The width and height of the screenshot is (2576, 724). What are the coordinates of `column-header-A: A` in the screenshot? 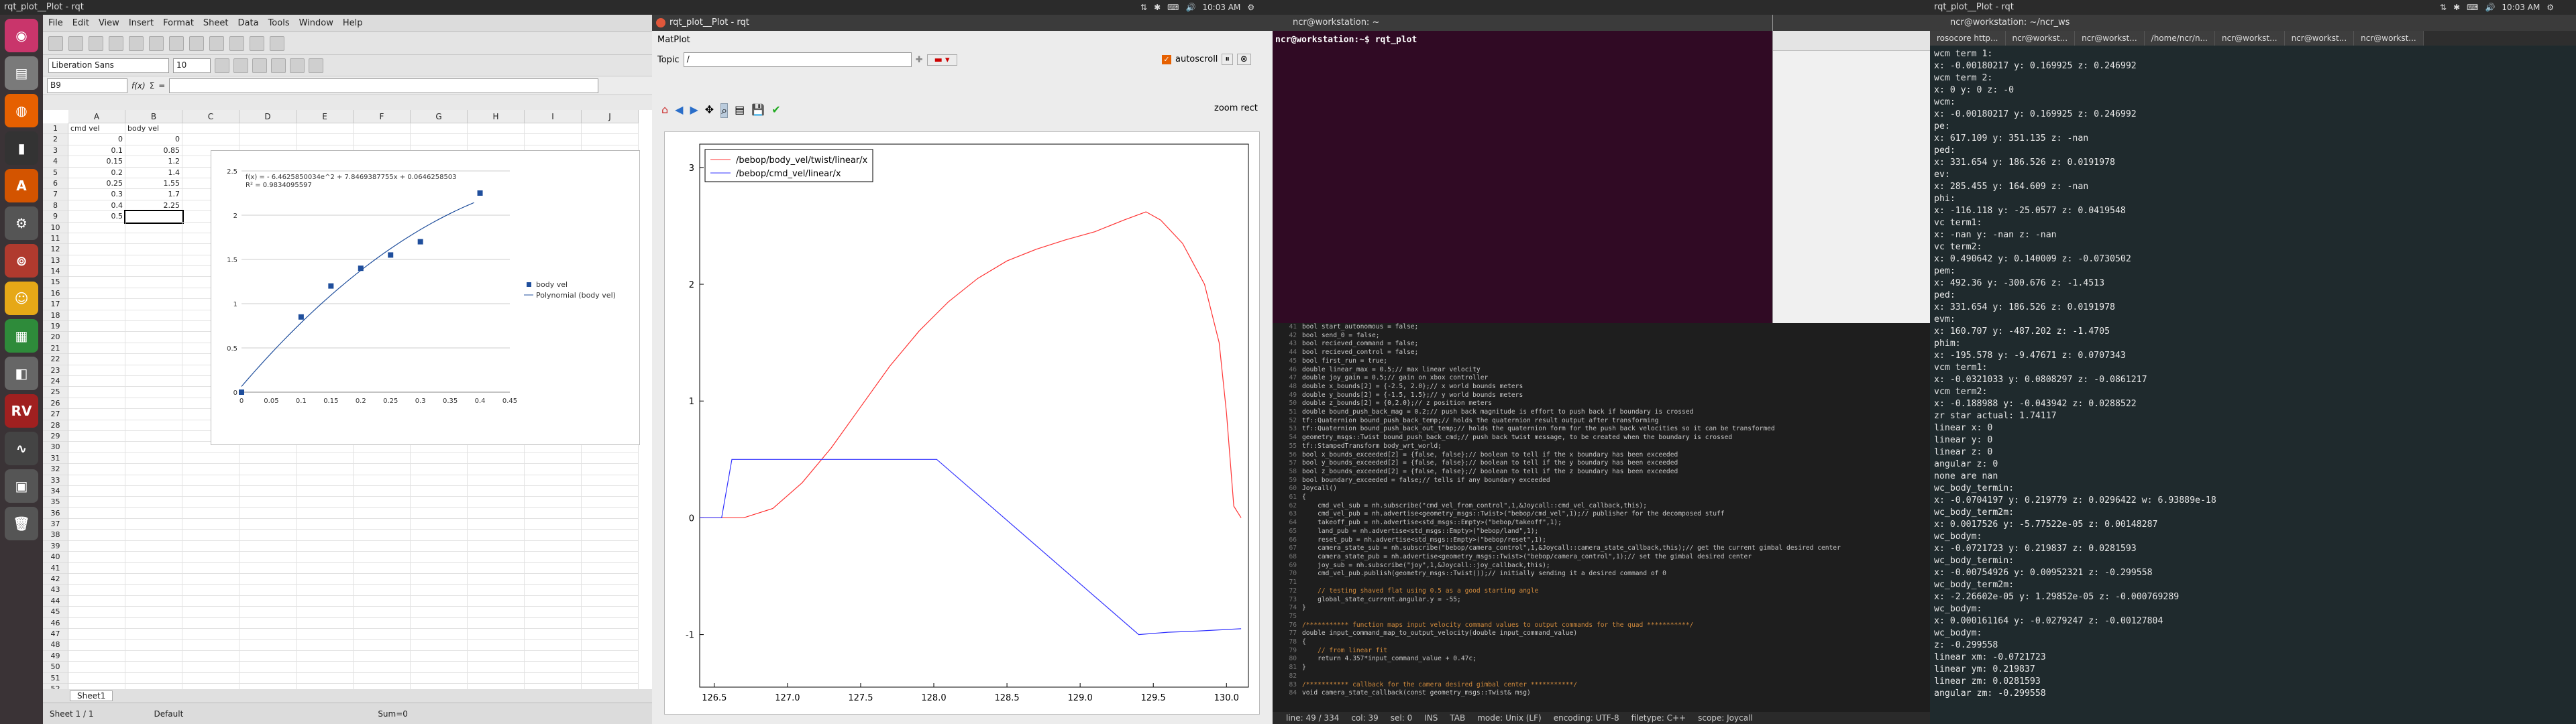 It's located at (96, 116).